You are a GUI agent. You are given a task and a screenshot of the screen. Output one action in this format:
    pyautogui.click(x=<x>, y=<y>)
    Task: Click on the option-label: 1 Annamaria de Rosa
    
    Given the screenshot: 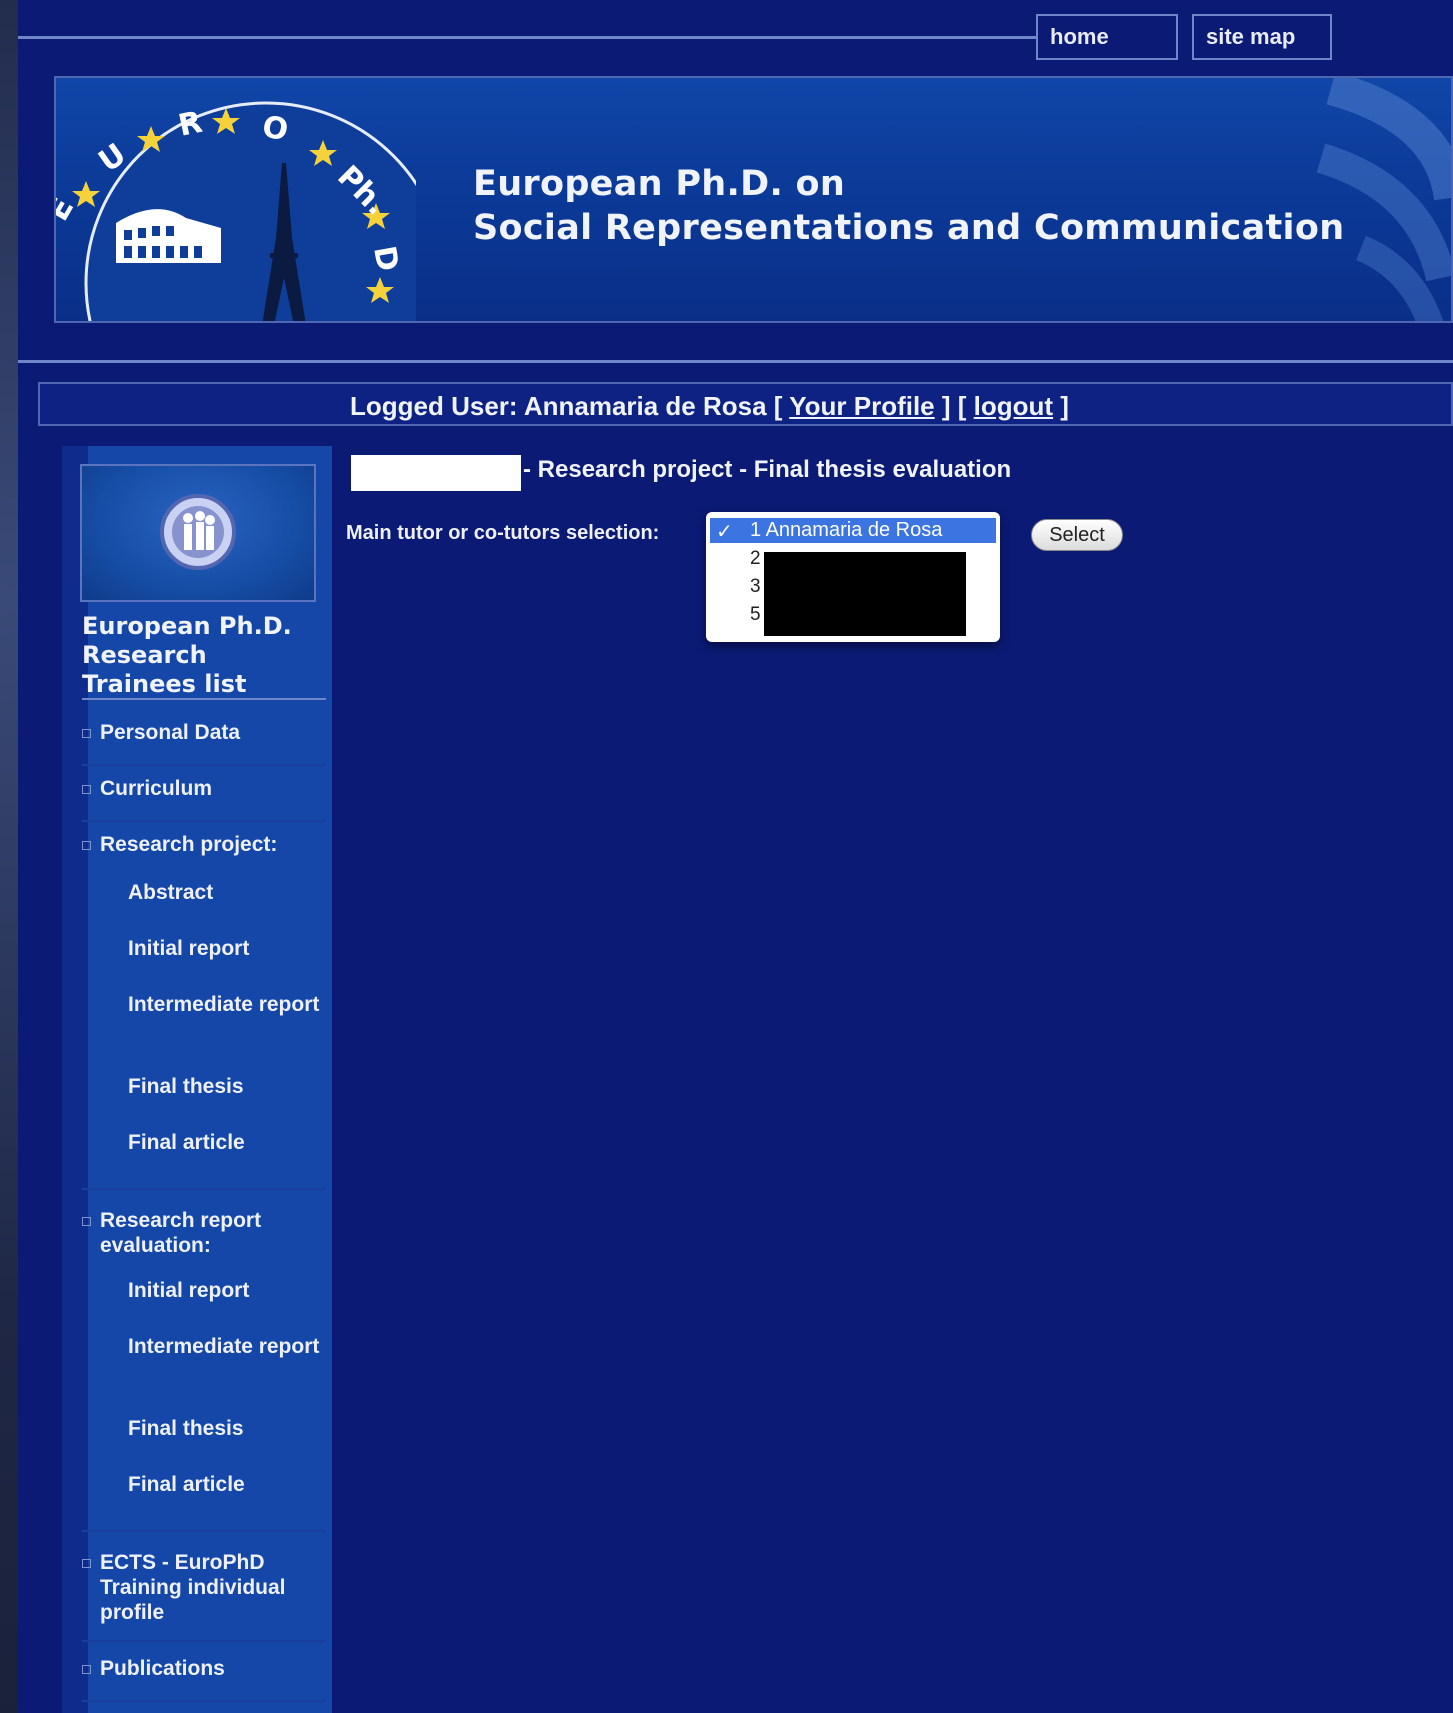 What is the action you would take?
    pyautogui.click(x=846, y=530)
    